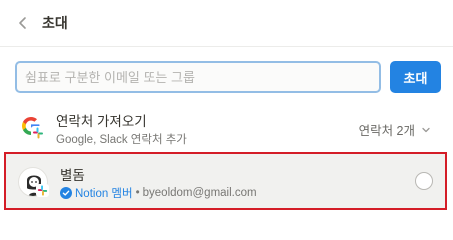 This screenshot has width=453, height=240. I want to click on contacts-count: 연락처 2개, so click(386, 131).